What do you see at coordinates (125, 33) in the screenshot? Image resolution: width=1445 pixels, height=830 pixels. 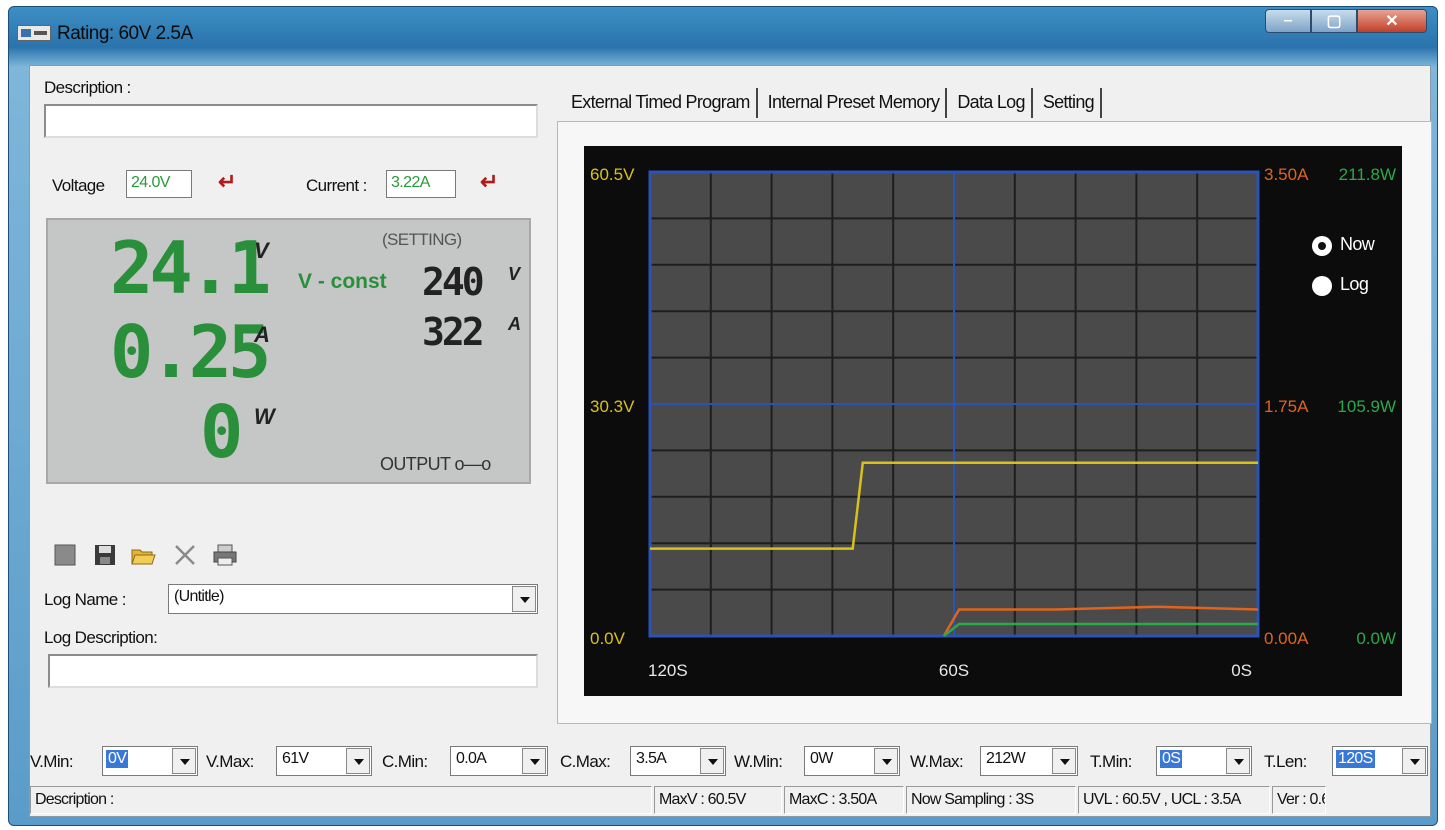 I see `window-title: Rating: 60V 2.5A` at bounding box center [125, 33].